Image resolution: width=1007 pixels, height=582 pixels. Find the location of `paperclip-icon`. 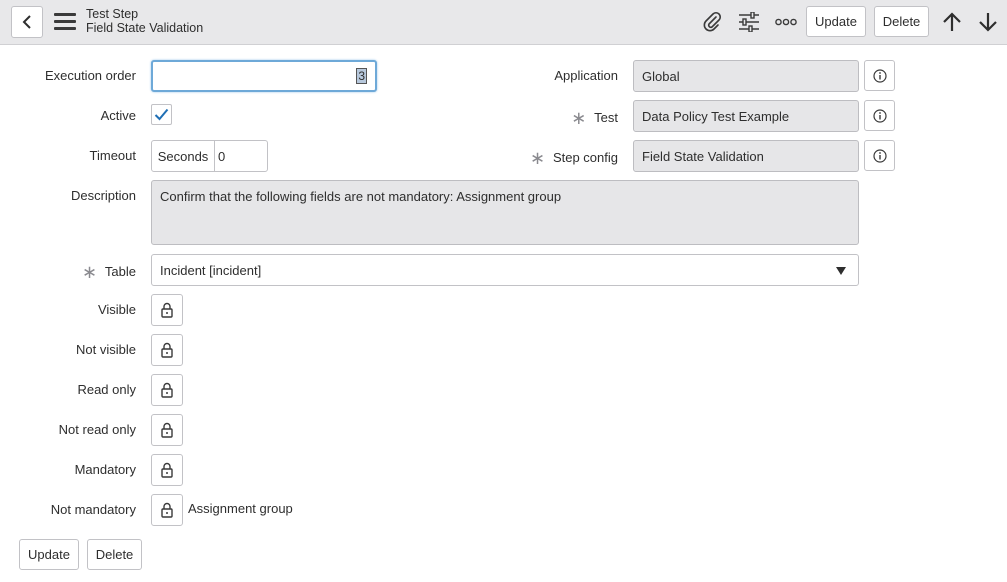

paperclip-icon is located at coordinates (712, 22).